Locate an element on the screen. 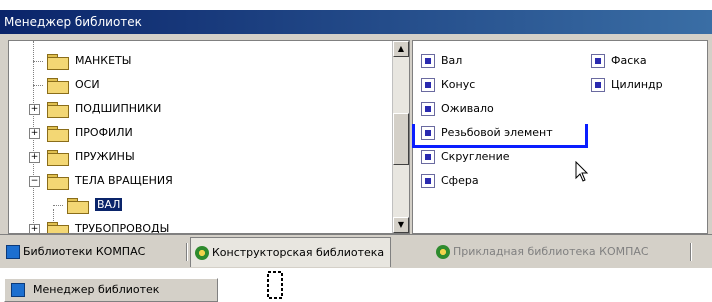 The width and height of the screenshot is (712, 302). cylinder-icon is located at coordinates (598, 85).